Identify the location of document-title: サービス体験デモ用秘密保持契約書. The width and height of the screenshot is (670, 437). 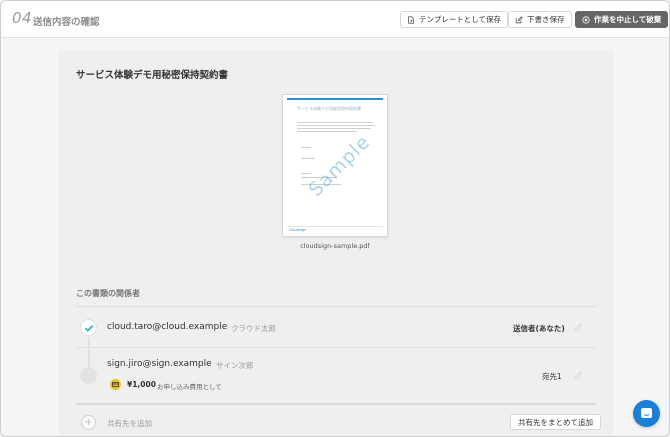
(152, 75).